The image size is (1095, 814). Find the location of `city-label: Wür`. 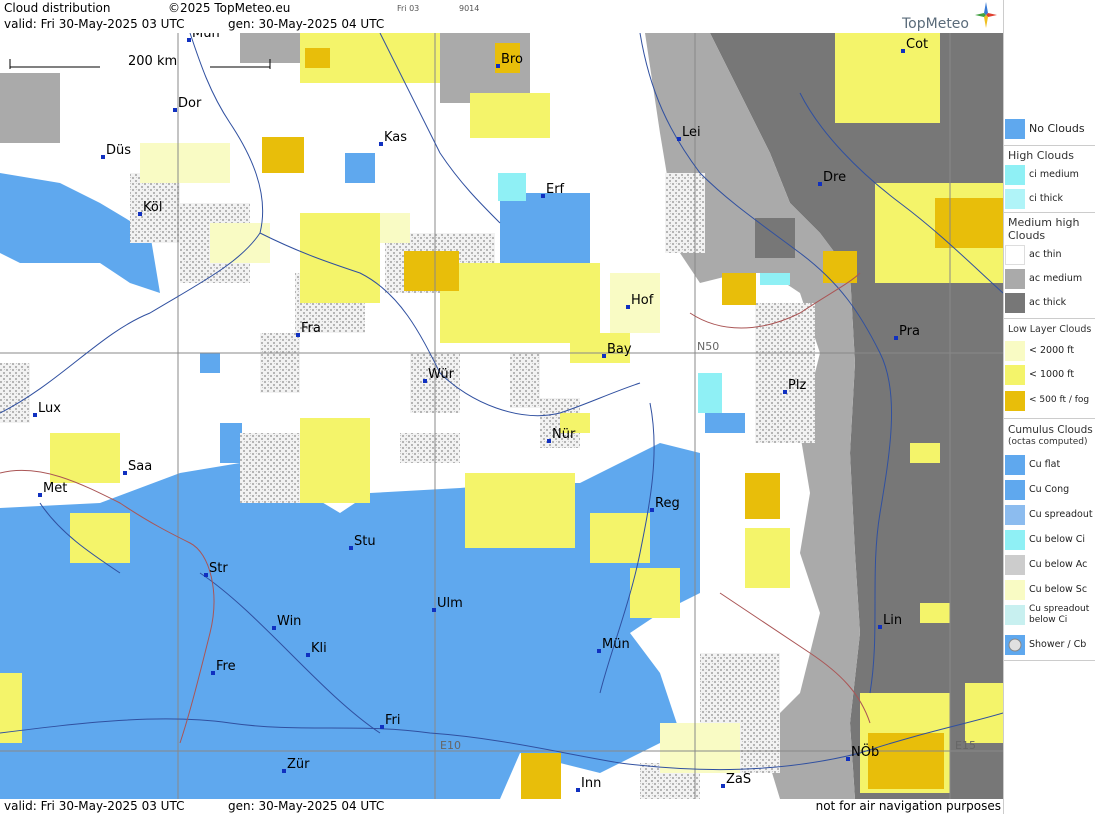

city-label: Wür is located at coordinates (441, 374).